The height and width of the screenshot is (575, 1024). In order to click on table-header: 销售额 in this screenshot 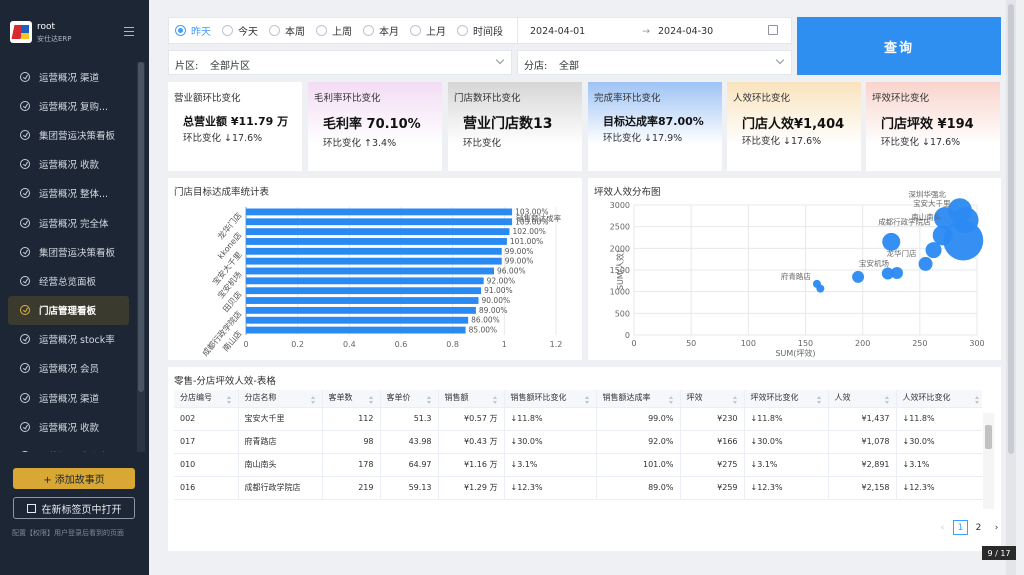, I will do `click(471, 399)`.